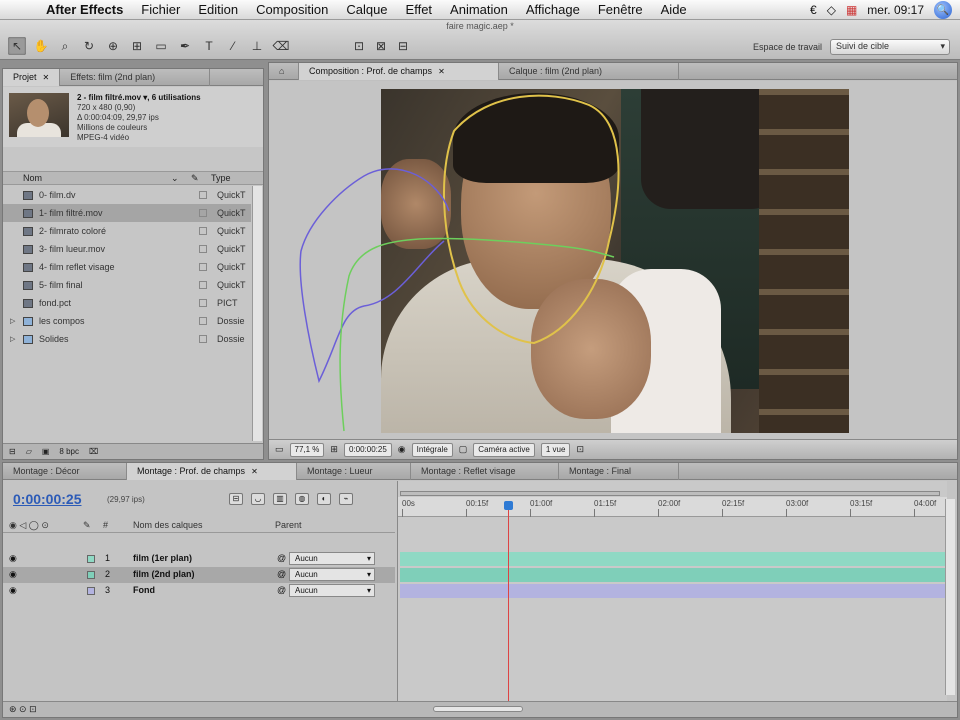 Image resolution: width=960 pixels, height=720 pixels. What do you see at coordinates (127, 339) in the screenshot?
I see `project-item: ▷ Solides Dossie` at bounding box center [127, 339].